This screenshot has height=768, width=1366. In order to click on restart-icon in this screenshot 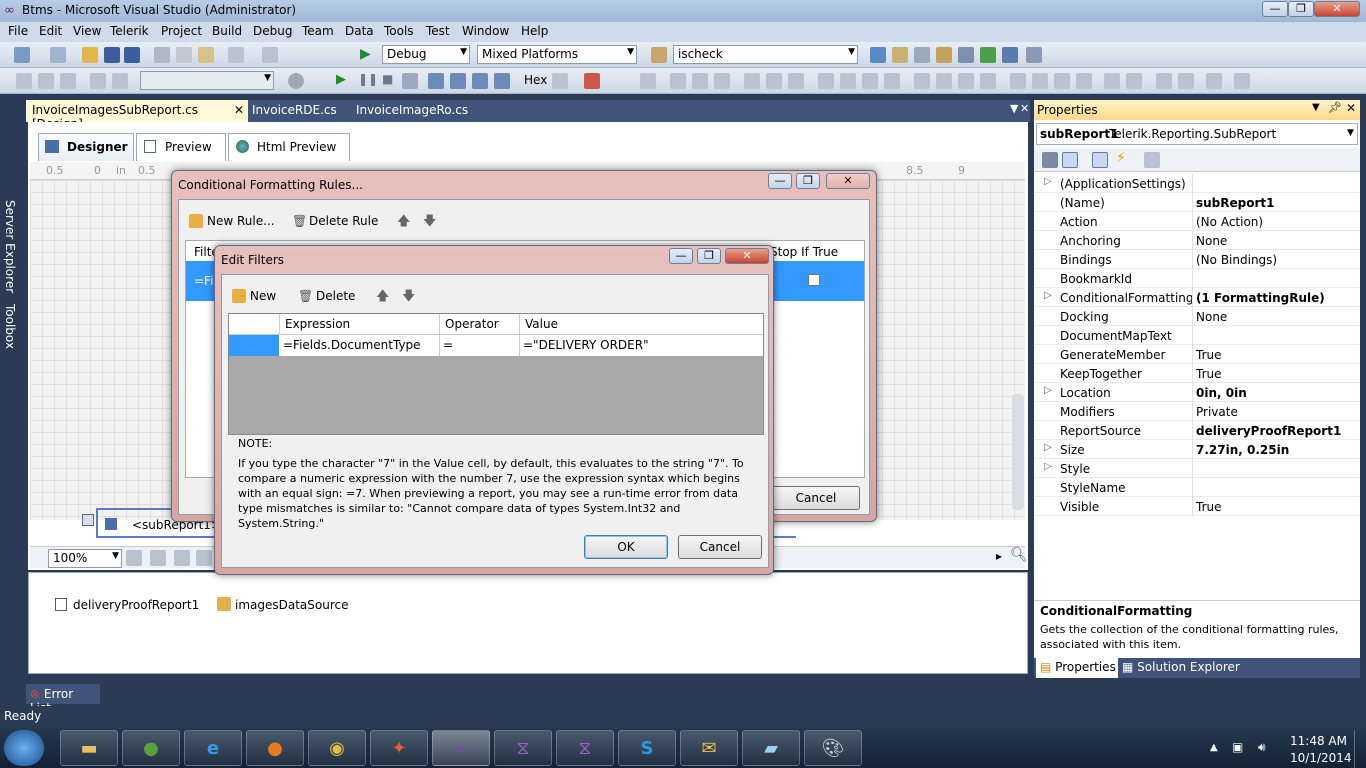, I will do `click(410, 81)`.